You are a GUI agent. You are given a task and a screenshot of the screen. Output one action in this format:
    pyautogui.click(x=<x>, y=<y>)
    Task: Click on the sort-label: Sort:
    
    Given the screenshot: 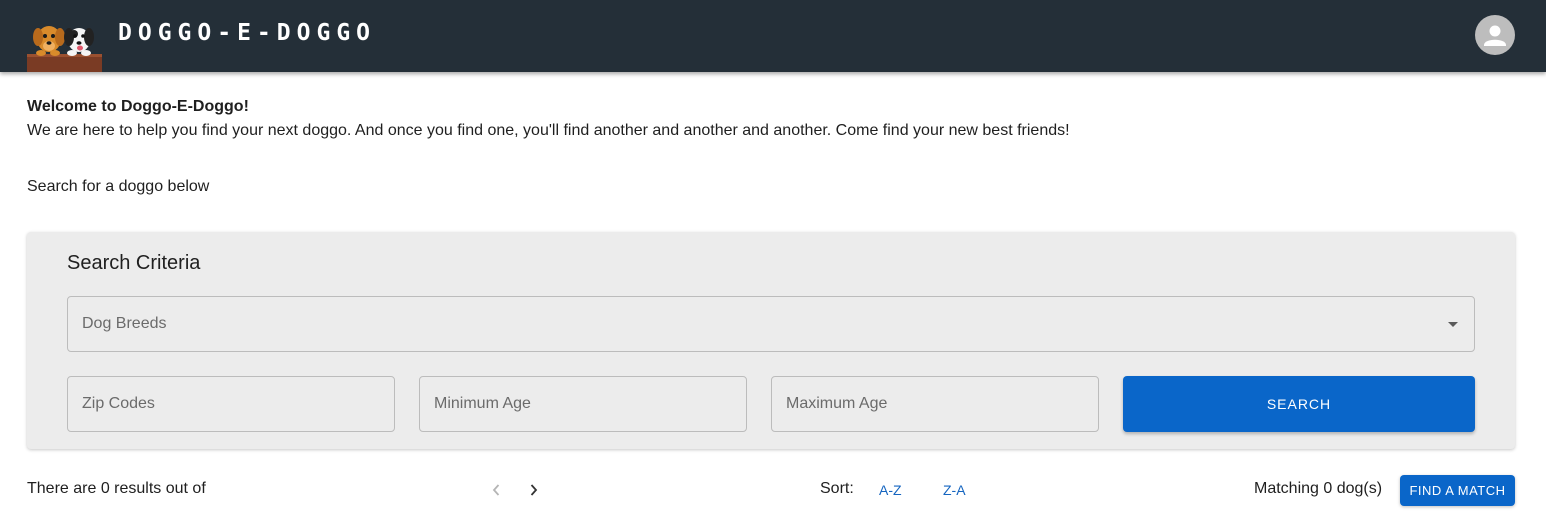 What is the action you would take?
    pyautogui.click(x=837, y=488)
    